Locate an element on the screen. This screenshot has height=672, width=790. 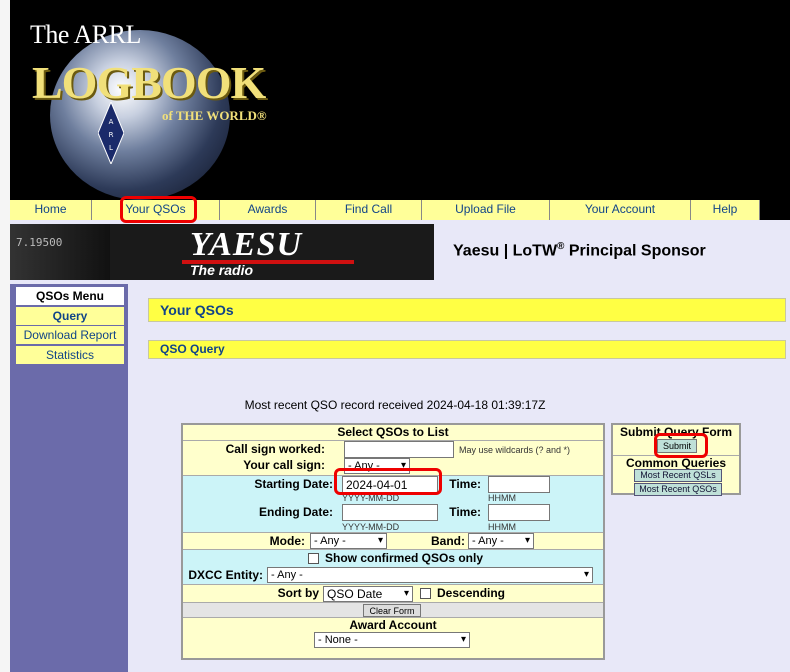
menu-statistics: Statistics is located at coordinates (70, 355).